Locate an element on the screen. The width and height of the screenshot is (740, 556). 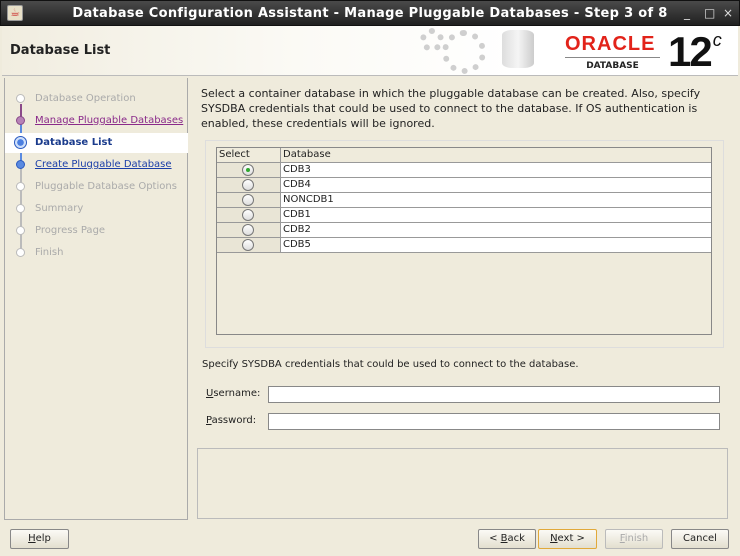
cancel-button: Cancel is located at coordinates (700, 539).